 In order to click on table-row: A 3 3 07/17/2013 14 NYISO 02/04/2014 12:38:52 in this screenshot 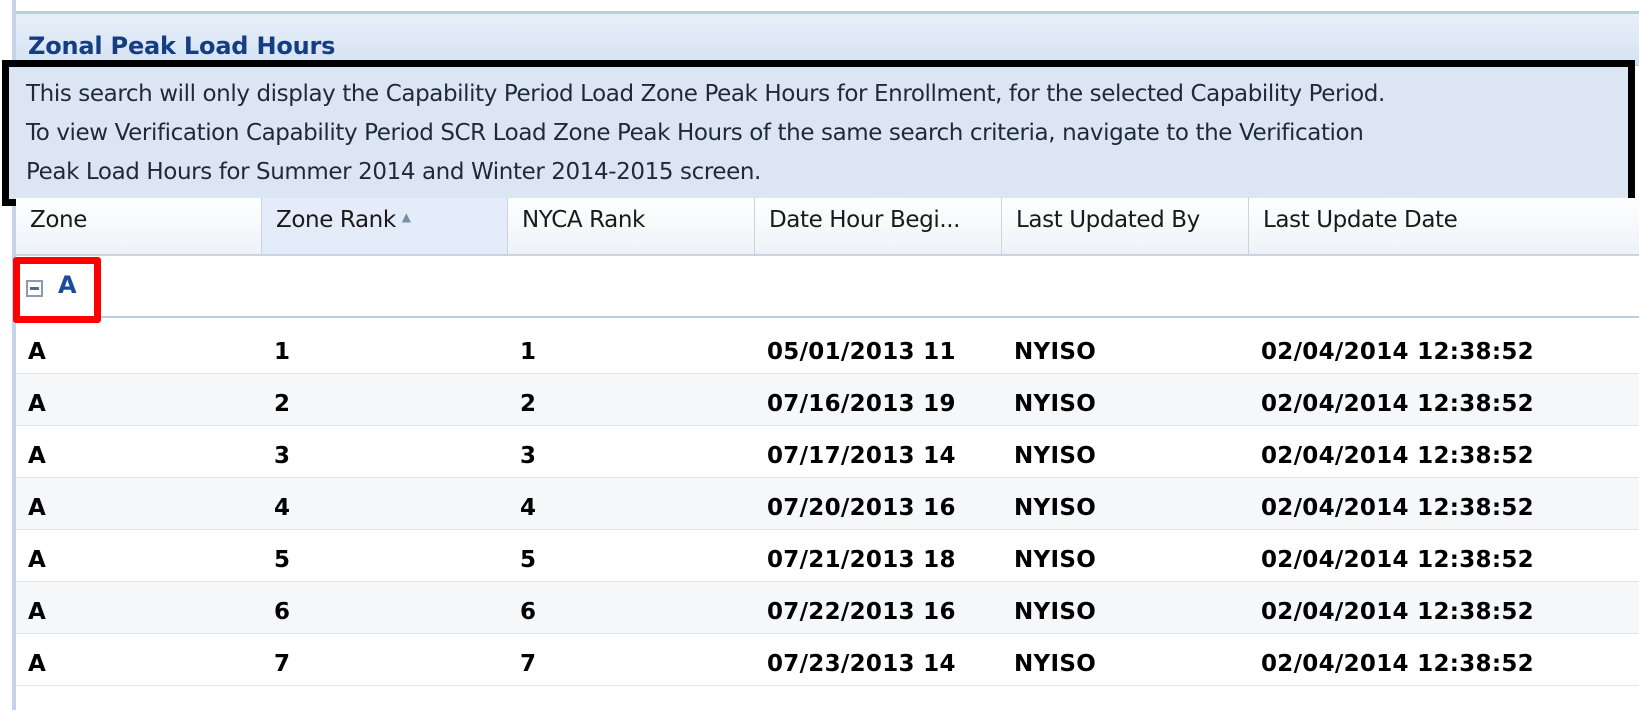, I will do `click(827, 452)`.